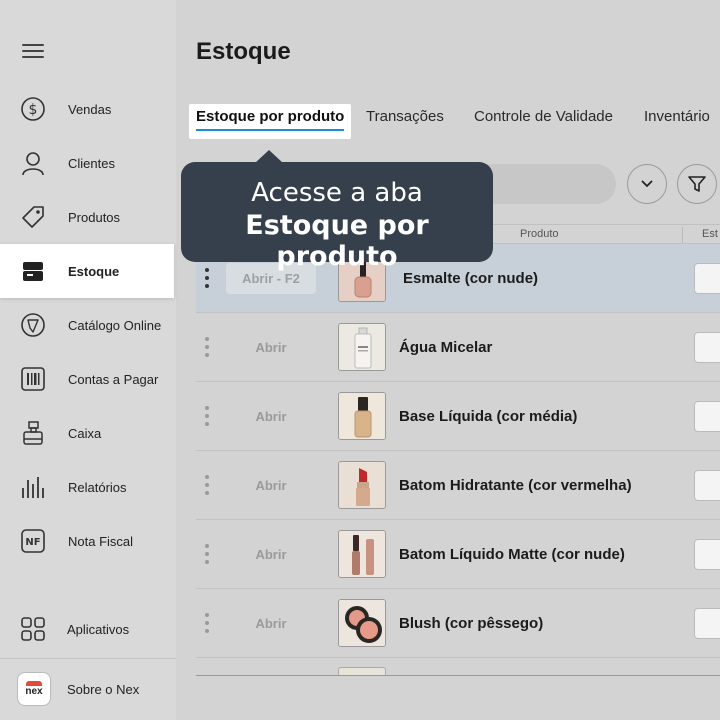 The height and width of the screenshot is (720, 720). What do you see at coordinates (512, 554) in the screenshot?
I see `product-name: Batom Líquido Matte (cor nude)` at bounding box center [512, 554].